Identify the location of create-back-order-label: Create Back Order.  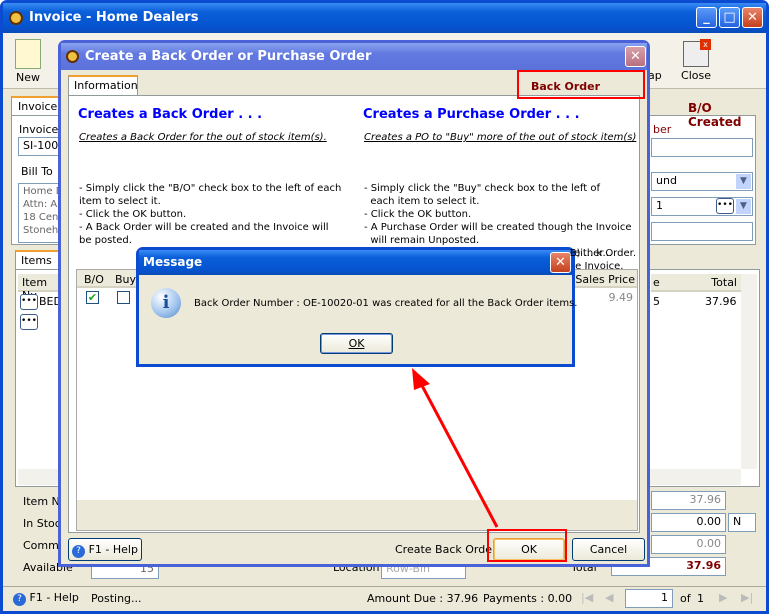
(446, 549).